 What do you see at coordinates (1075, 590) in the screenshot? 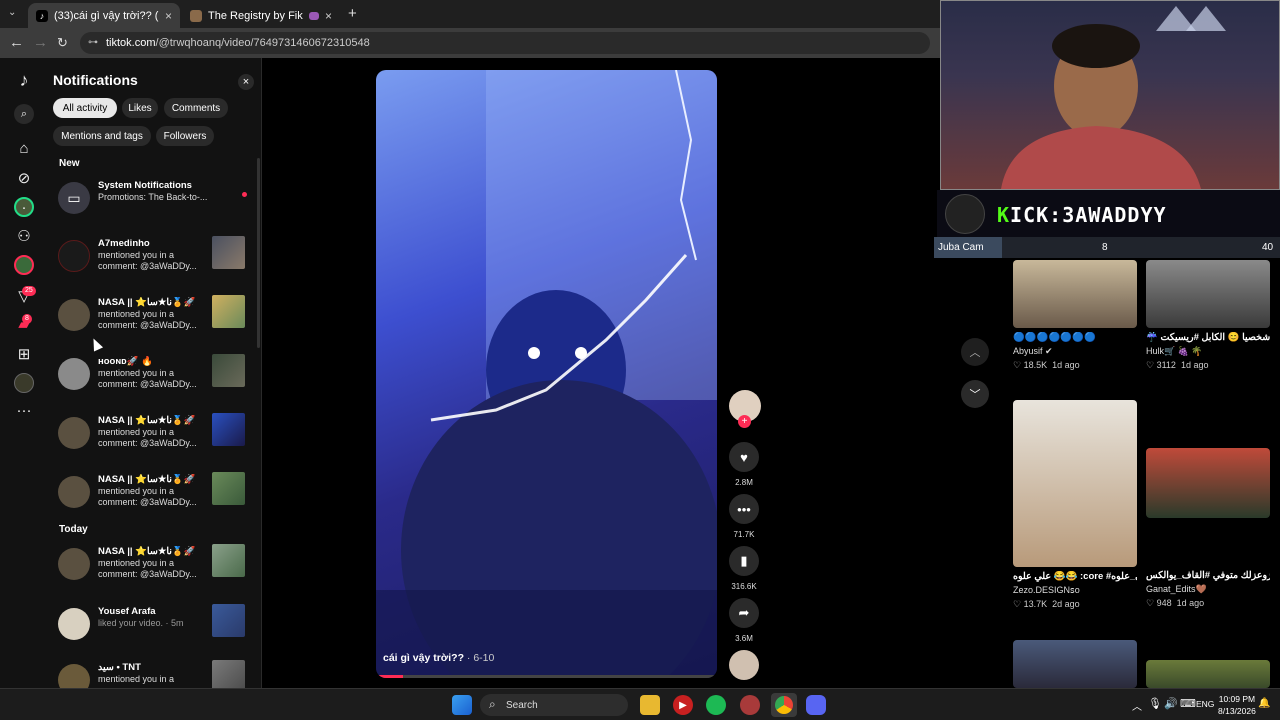
I see `card-user: Zezo.DESIGNꜱᴏ` at bounding box center [1075, 590].